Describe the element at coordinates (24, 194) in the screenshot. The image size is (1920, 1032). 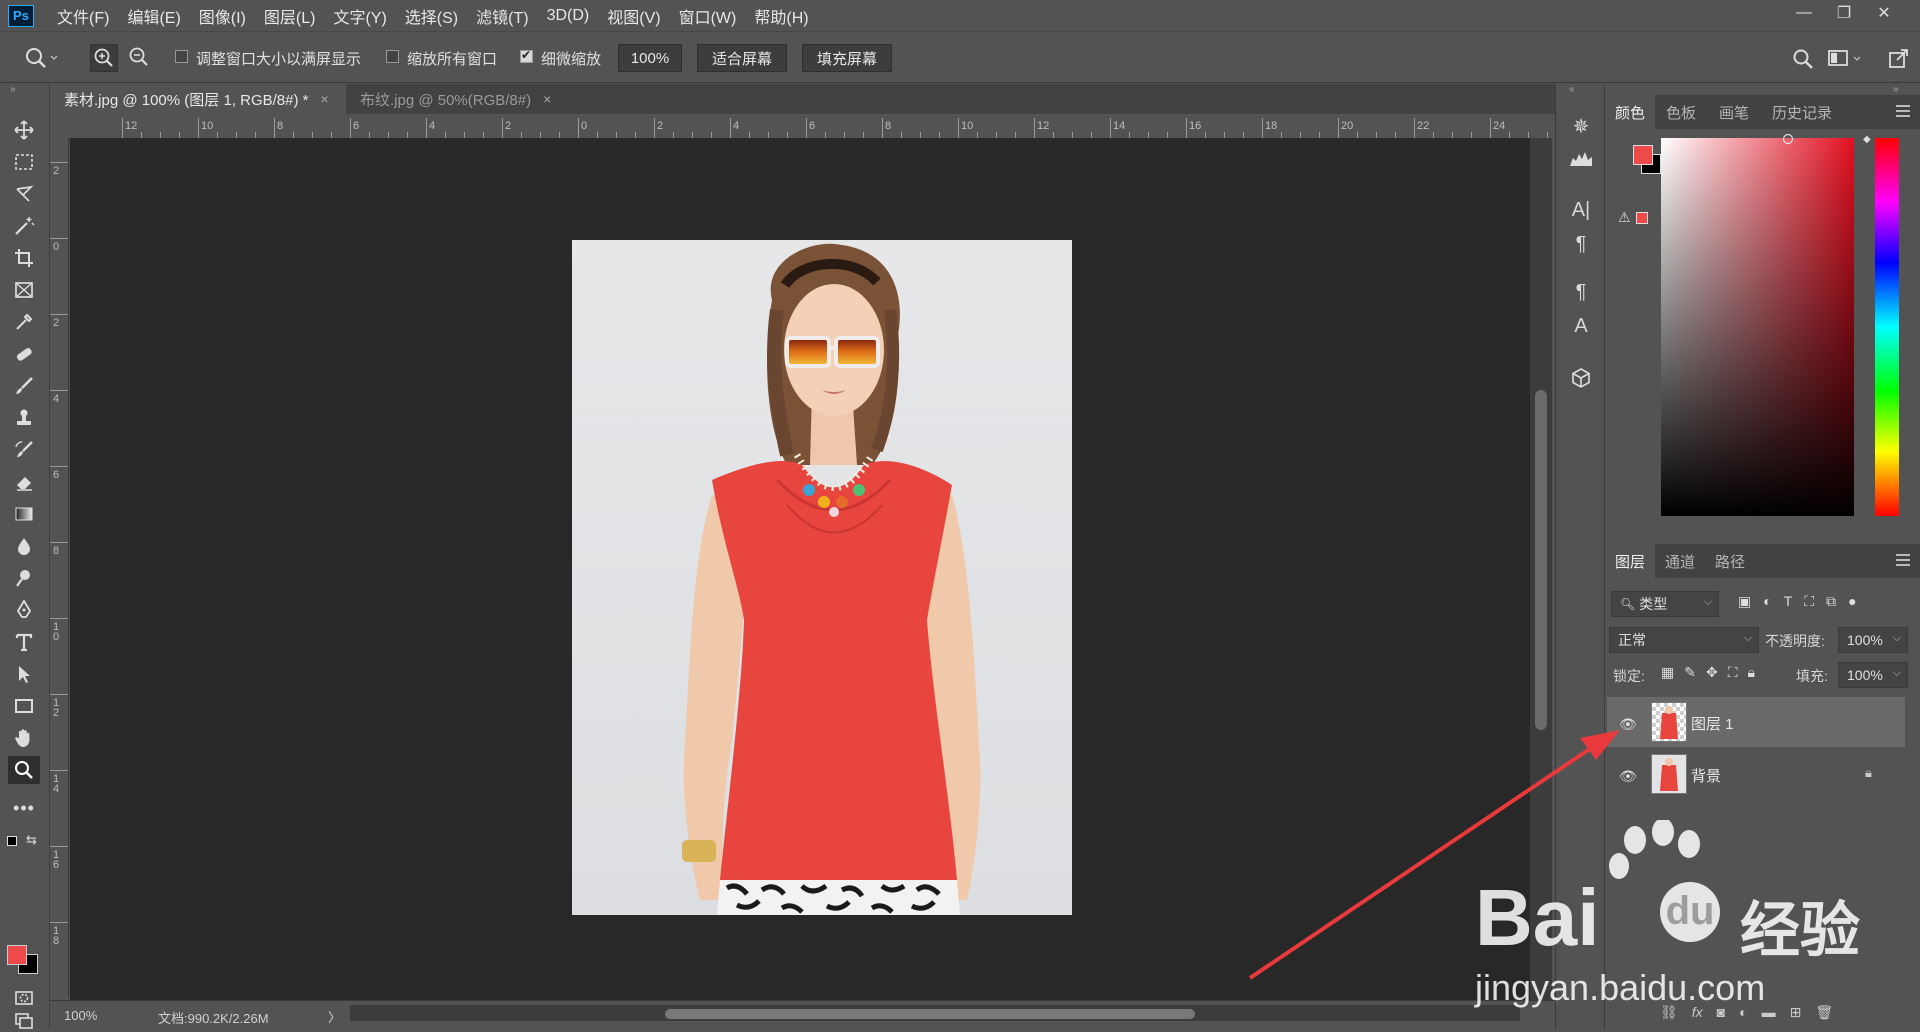
I see `lasso-tool-icon` at that location.